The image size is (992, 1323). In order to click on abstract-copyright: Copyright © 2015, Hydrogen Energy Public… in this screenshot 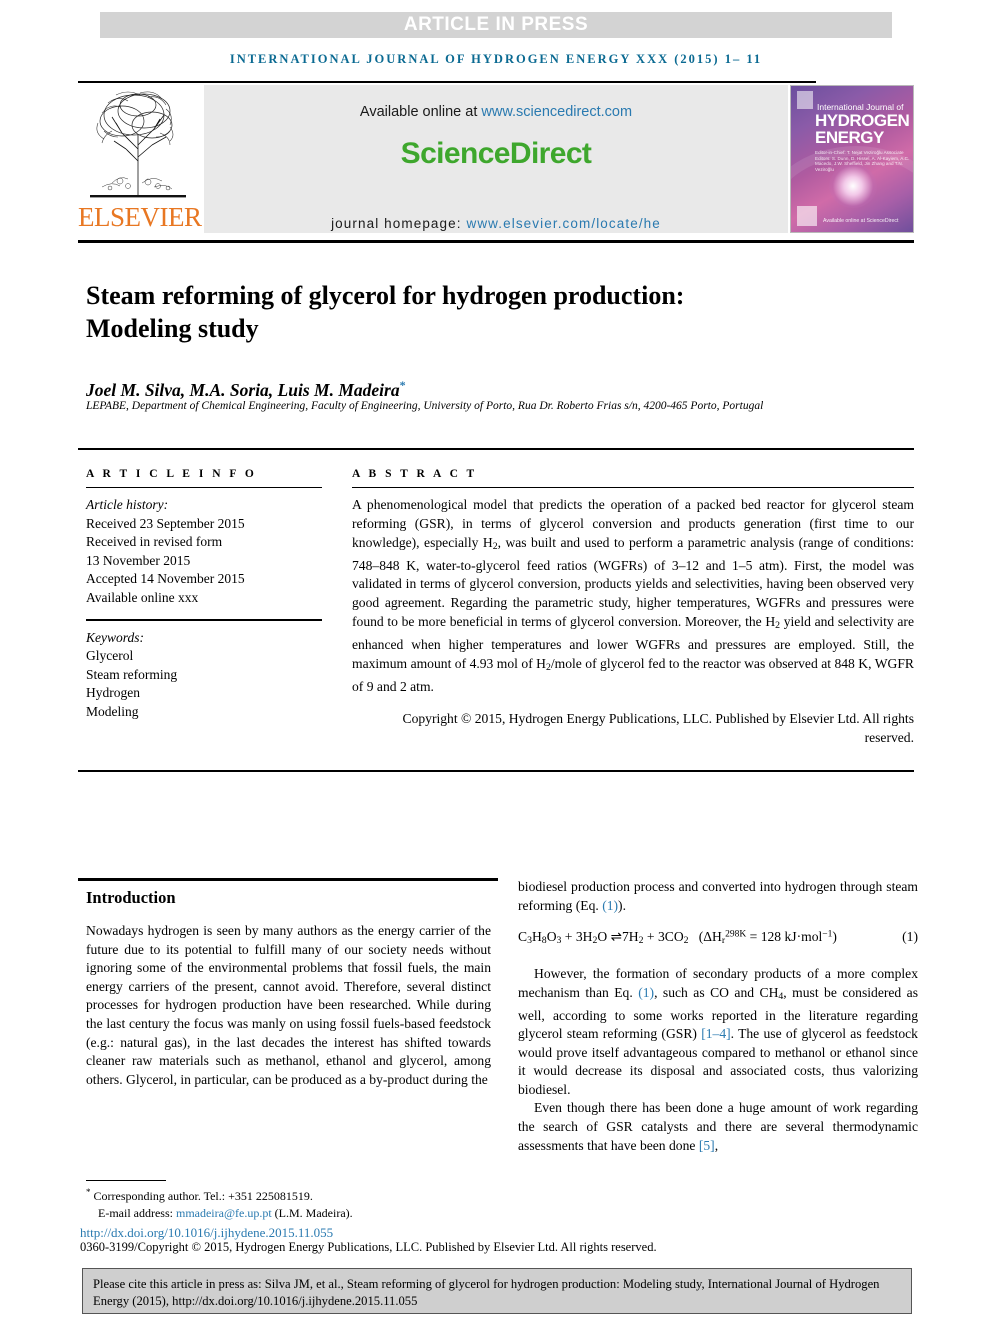, I will do `click(658, 727)`.